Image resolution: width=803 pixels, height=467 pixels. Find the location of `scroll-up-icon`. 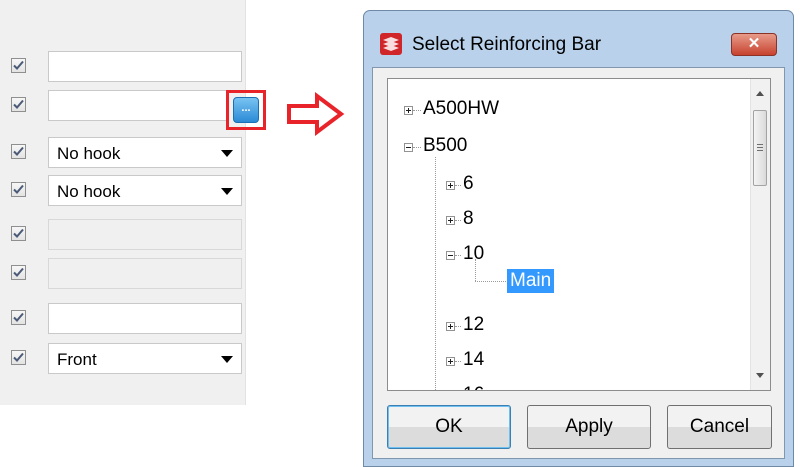

scroll-up-icon is located at coordinates (760, 93).